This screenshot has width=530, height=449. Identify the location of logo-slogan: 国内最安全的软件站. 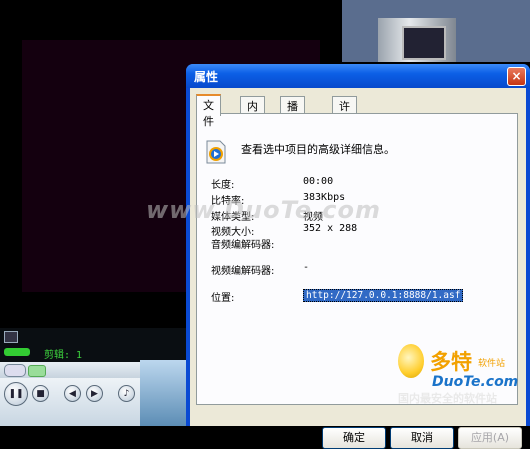
(447, 398).